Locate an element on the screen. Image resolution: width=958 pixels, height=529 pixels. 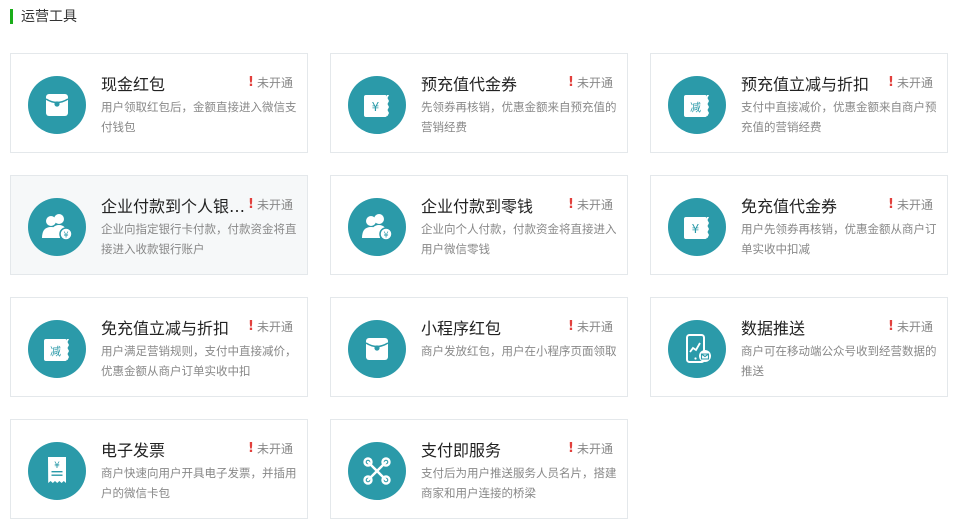
section-header: 运营工具 is located at coordinates (43, 16).